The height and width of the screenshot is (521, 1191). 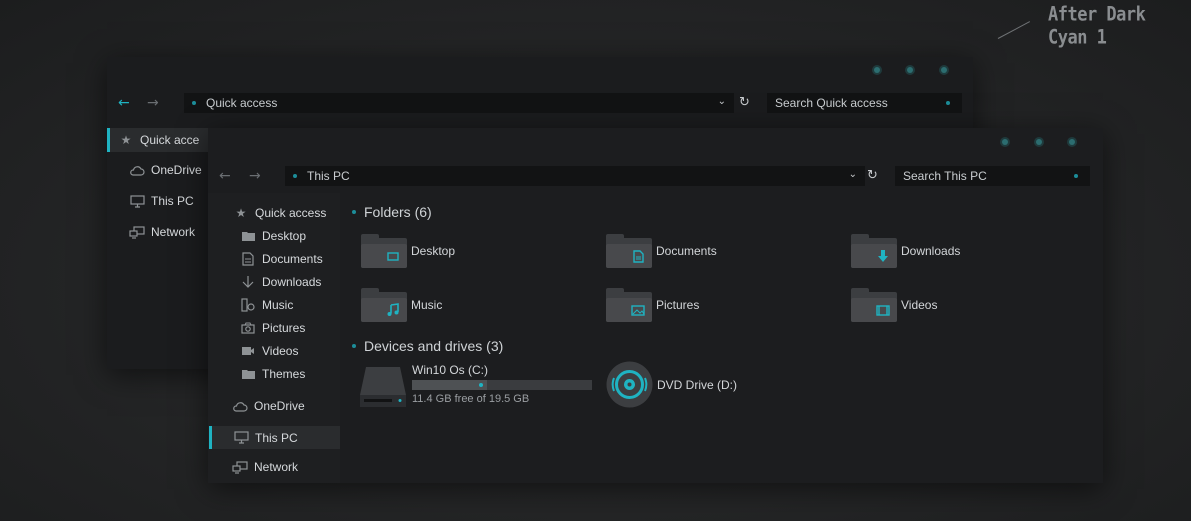 What do you see at coordinates (426, 305) in the screenshot?
I see `folder-label: Music` at bounding box center [426, 305].